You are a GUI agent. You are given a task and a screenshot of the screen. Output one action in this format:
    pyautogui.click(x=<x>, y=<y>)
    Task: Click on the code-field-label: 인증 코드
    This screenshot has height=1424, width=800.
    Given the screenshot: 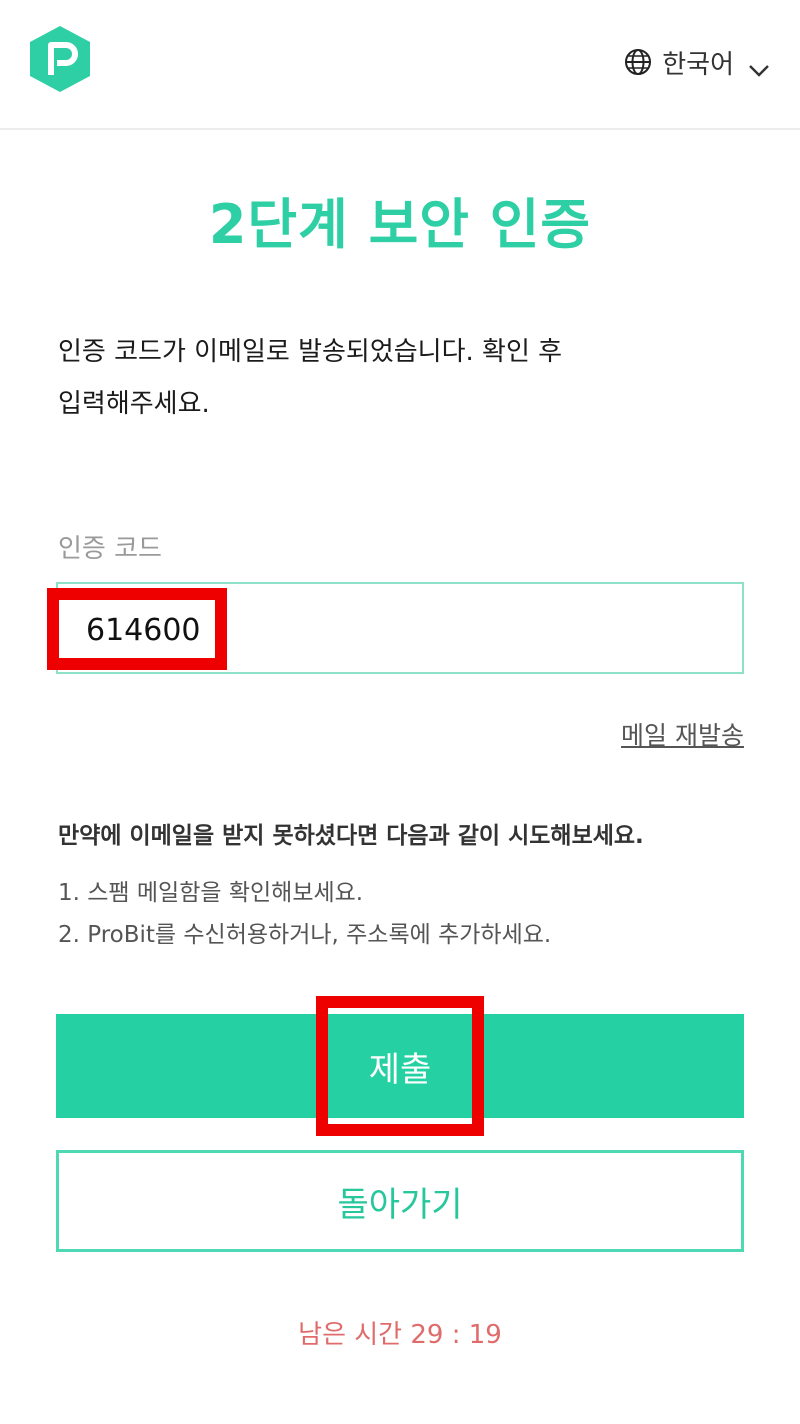 What is the action you would take?
    pyautogui.click(x=110, y=549)
    